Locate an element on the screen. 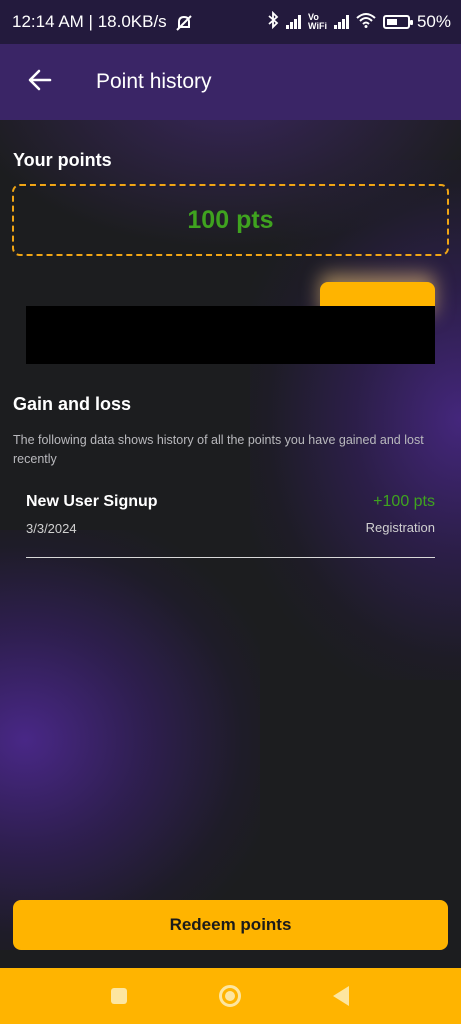 This screenshot has height=1024, width=461. triangle-icon is located at coordinates (341, 996).